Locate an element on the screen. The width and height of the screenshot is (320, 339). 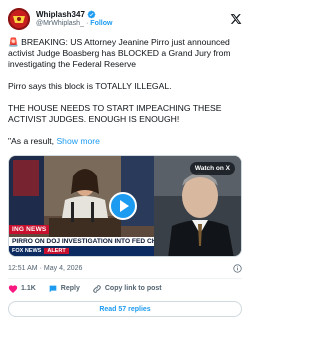
show-more-link: Show more is located at coordinates (77, 141).